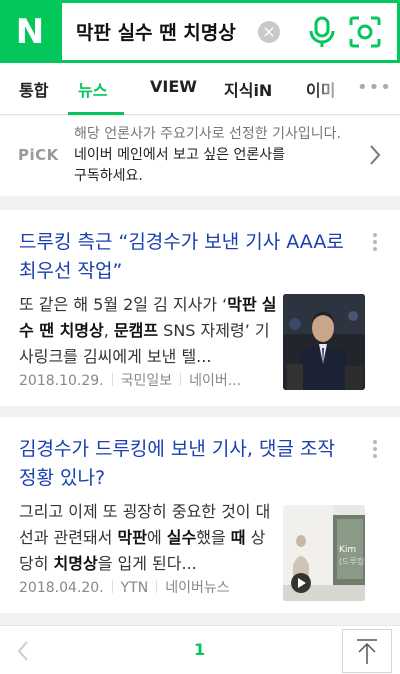  Describe the element at coordinates (197, 588) in the screenshot. I see `naver-news-link: 네이버뉴스` at that location.